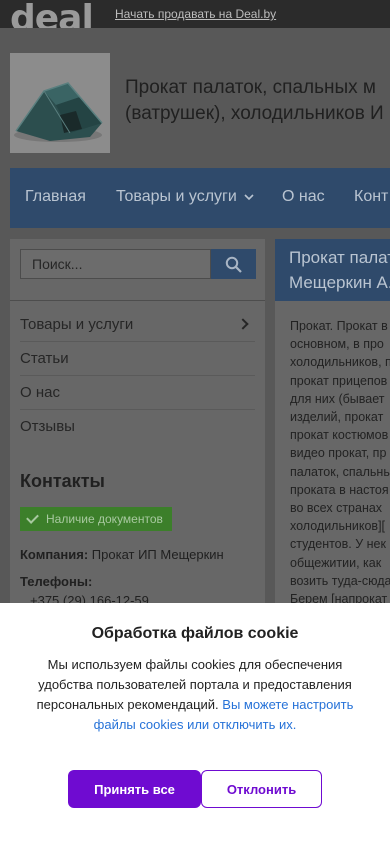 Image resolution: width=390 pixels, height=844 pixels. Describe the element at coordinates (339, 326) in the screenshot. I see `article-line: Прокат. Прокат в` at that location.